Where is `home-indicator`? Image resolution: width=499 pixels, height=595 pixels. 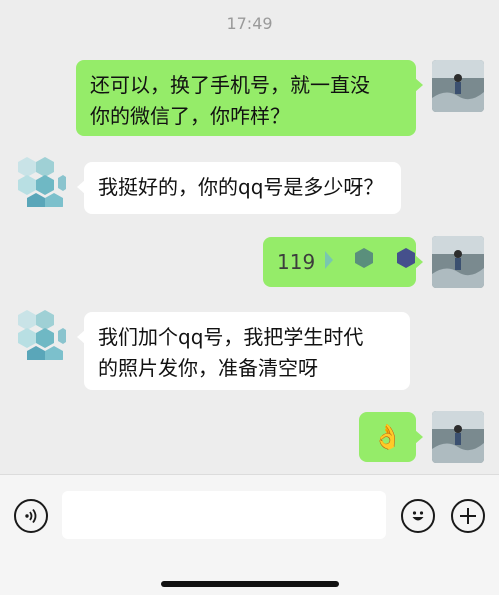
home-indicator is located at coordinates (250, 584).